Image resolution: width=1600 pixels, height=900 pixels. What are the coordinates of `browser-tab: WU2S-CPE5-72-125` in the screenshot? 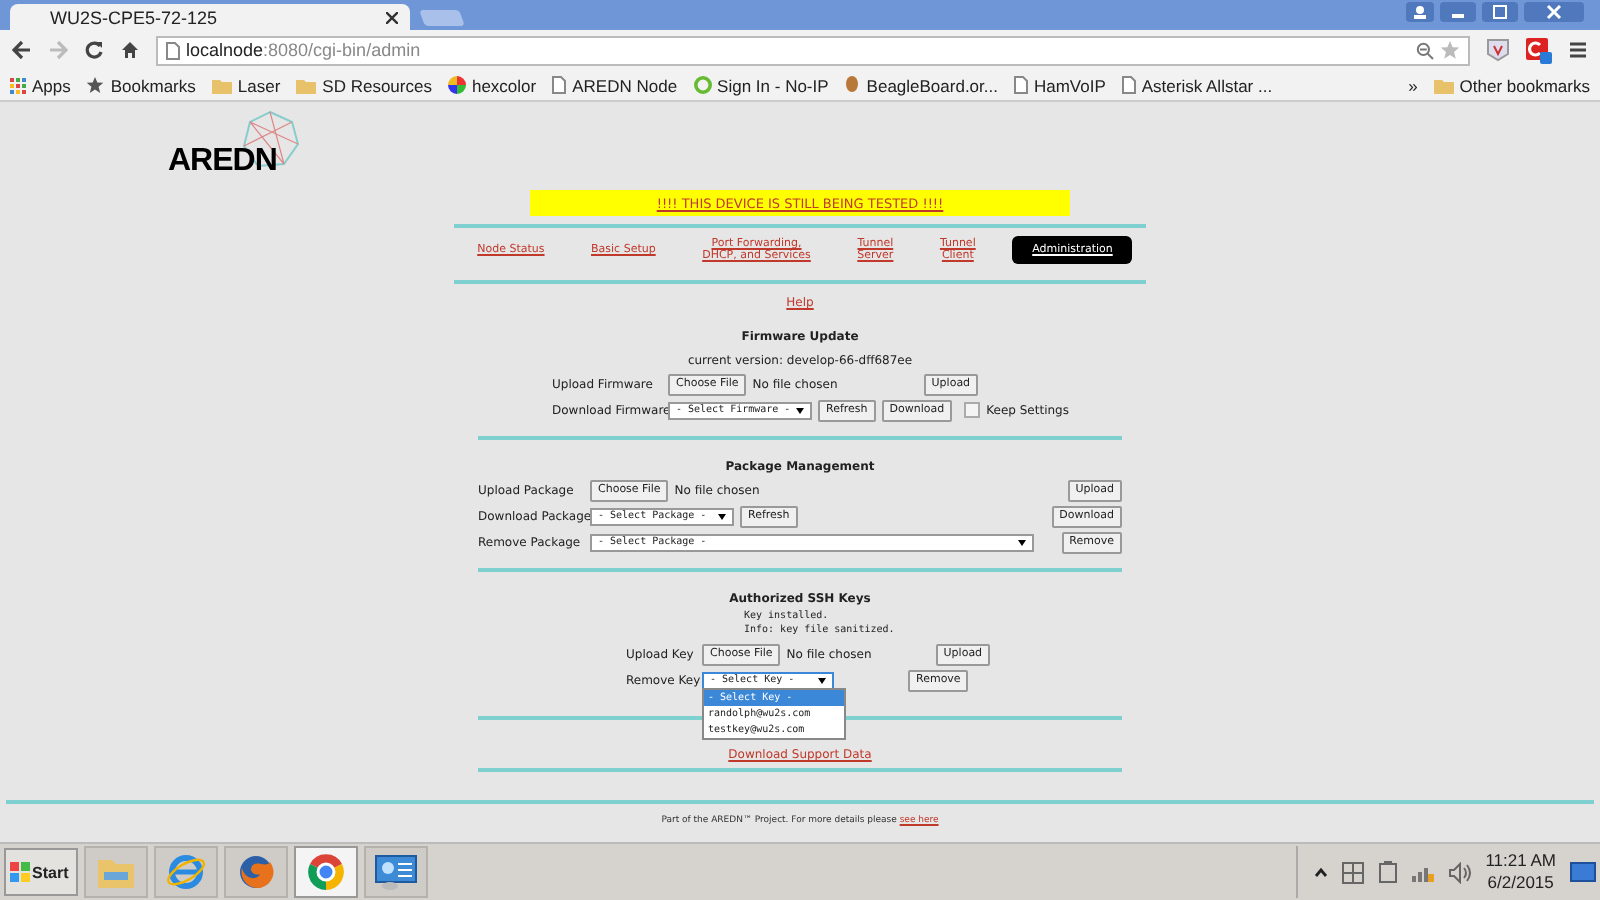 It's located at (210, 17).